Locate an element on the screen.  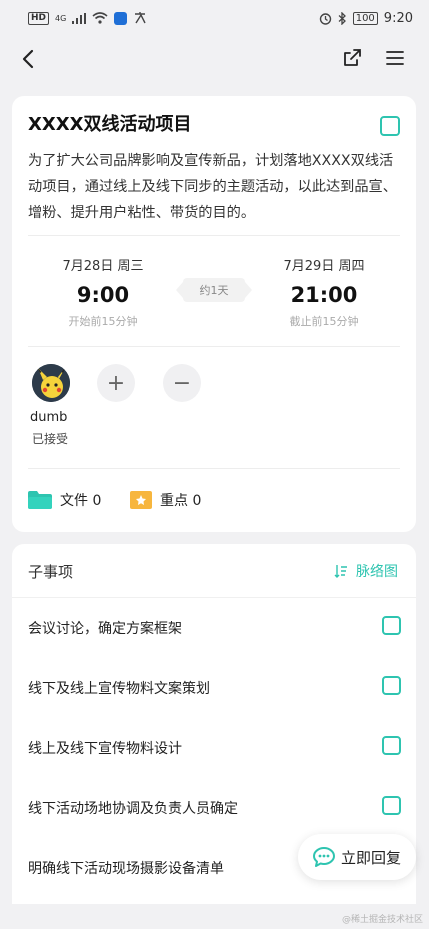
chat-bubble-icon is located at coordinates (323, 857).